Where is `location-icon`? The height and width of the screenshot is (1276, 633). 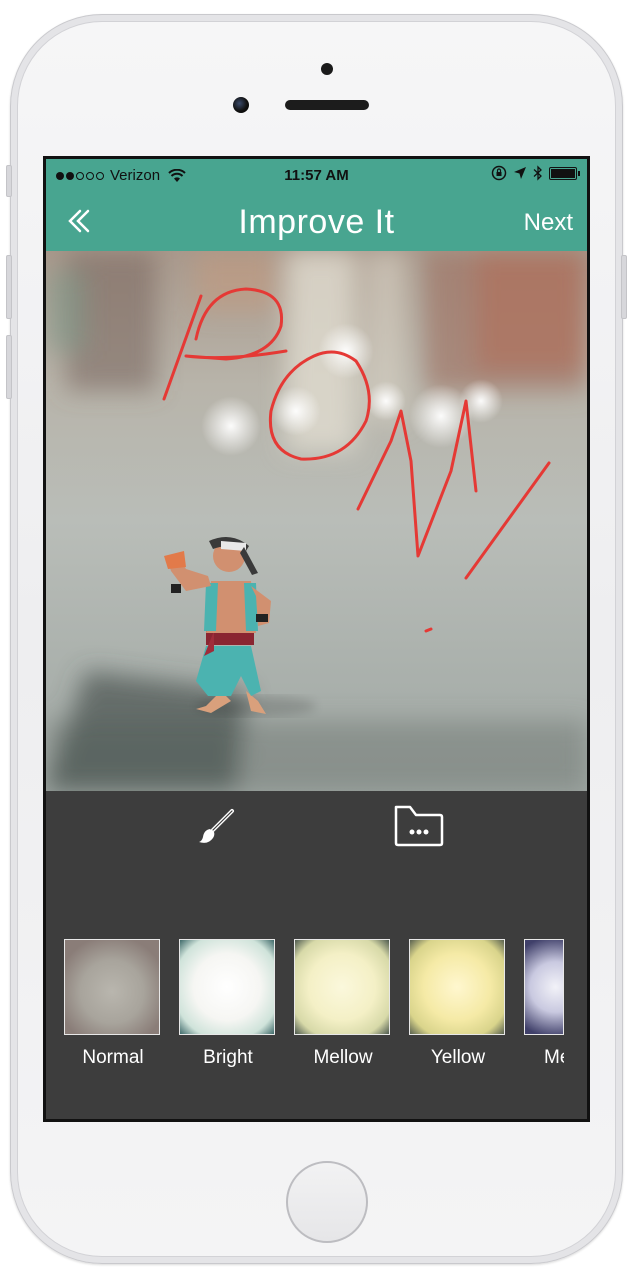
location-icon is located at coordinates (520, 173).